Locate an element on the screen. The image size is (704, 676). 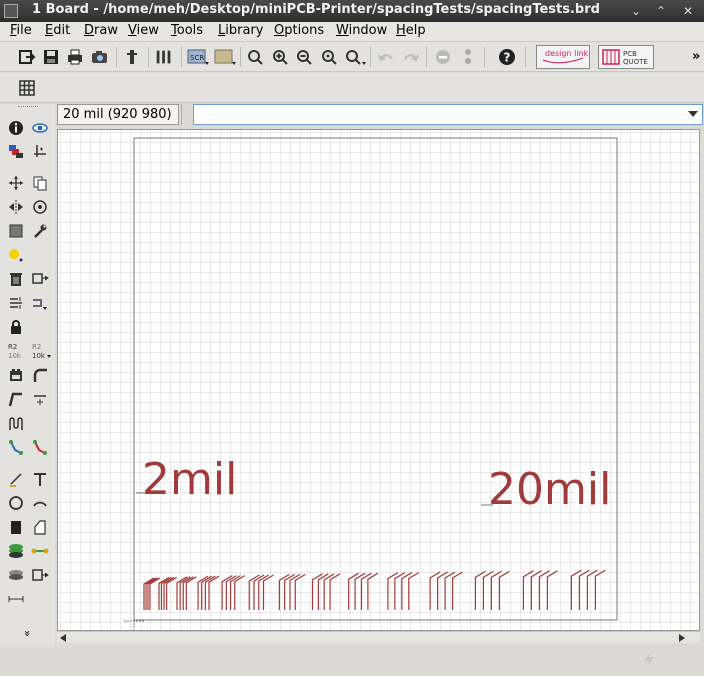
replace-icon is located at coordinates (16, 303).